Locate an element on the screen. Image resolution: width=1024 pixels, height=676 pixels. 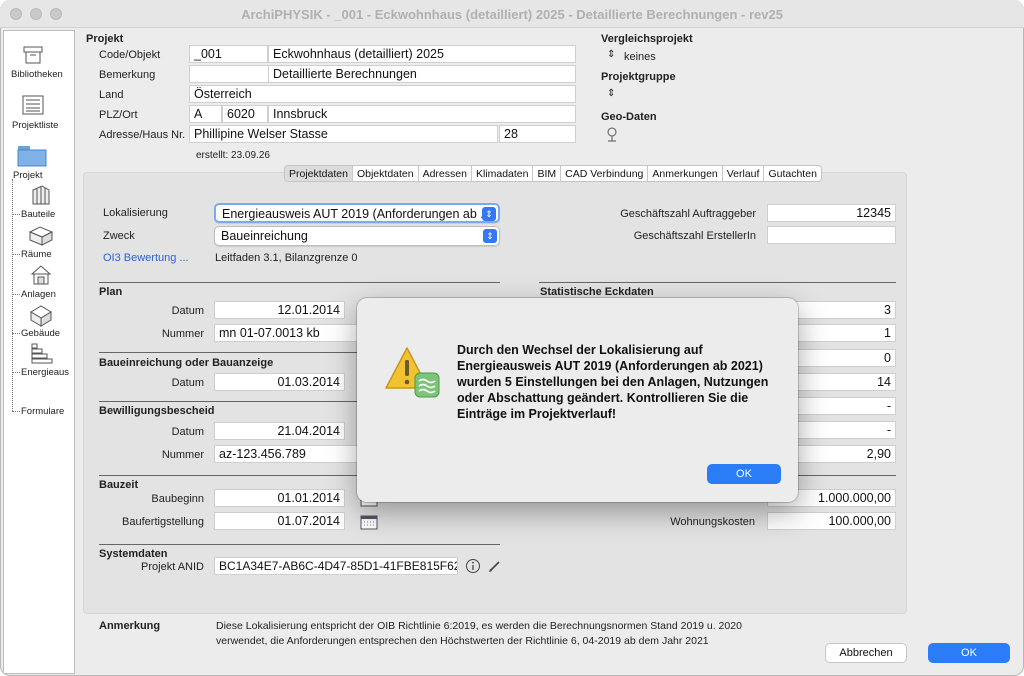
object-field: Eckwohnhaus (detailliert) 2025 is located at coordinates (422, 54).